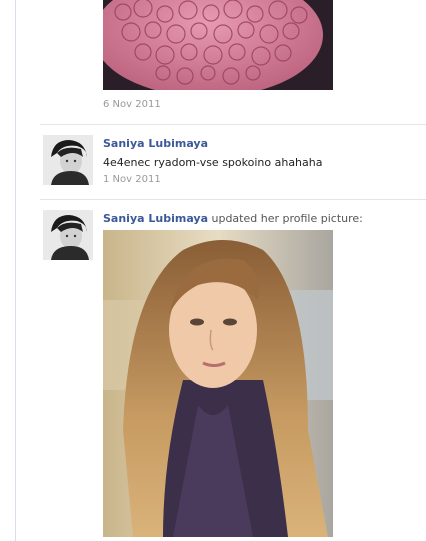  What do you see at coordinates (213, 162) in the screenshot?
I see `status-text: 4e4enec ryadom-vse spokoino ahahaha` at bounding box center [213, 162].